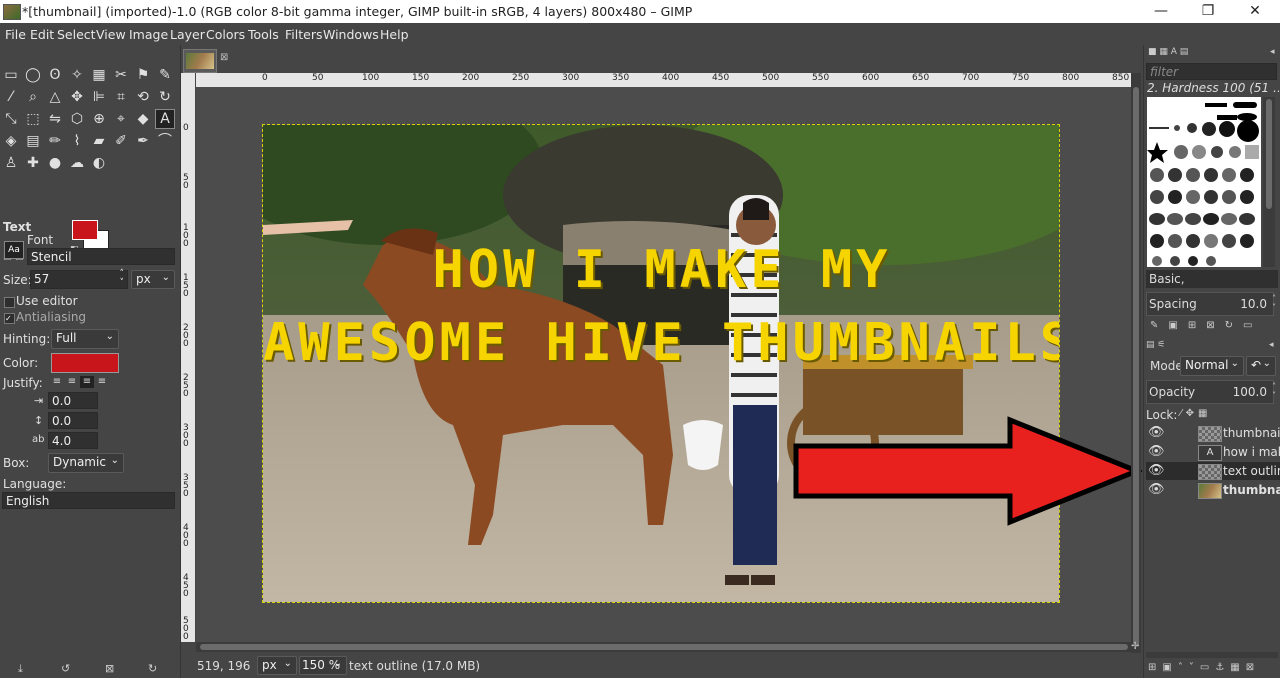 The width and height of the screenshot is (1280, 678). What do you see at coordinates (1135, 646) in the screenshot?
I see `navigate-icon: ✢` at bounding box center [1135, 646].